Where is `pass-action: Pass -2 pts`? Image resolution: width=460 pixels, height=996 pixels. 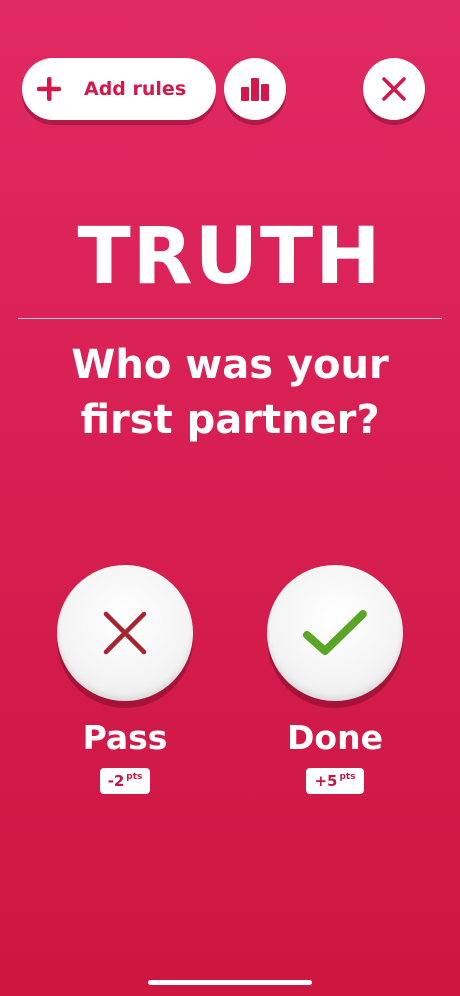 pass-action: Pass -2 pts is located at coordinates (125, 679).